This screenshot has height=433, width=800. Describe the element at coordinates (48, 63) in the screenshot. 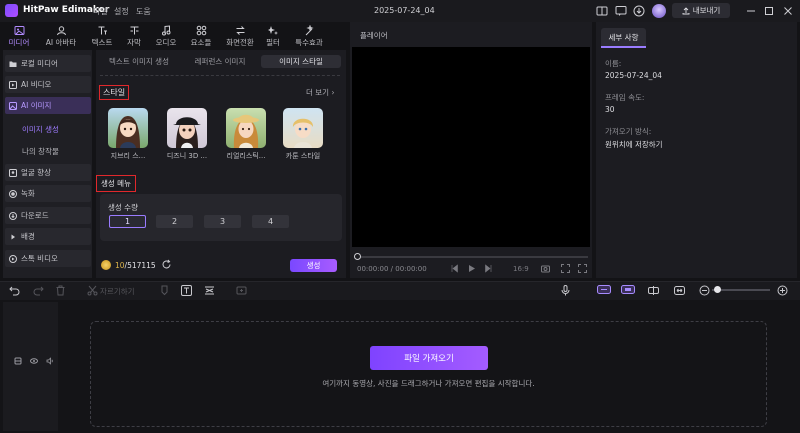

I see `sidebar-item-local-media: 로컬 미디어` at that location.